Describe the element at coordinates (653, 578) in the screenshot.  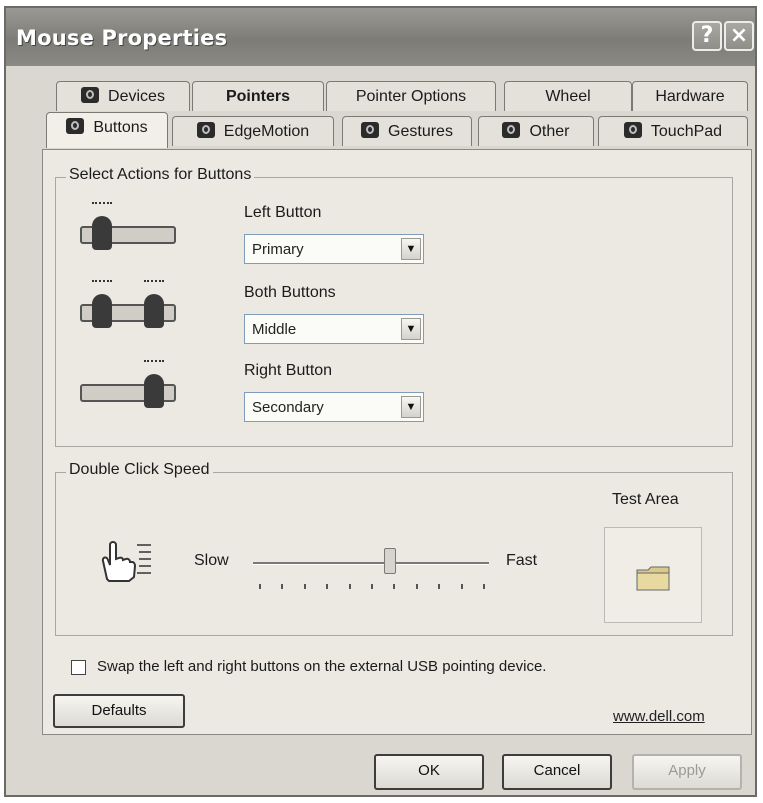
I see `folder-icon` at that location.